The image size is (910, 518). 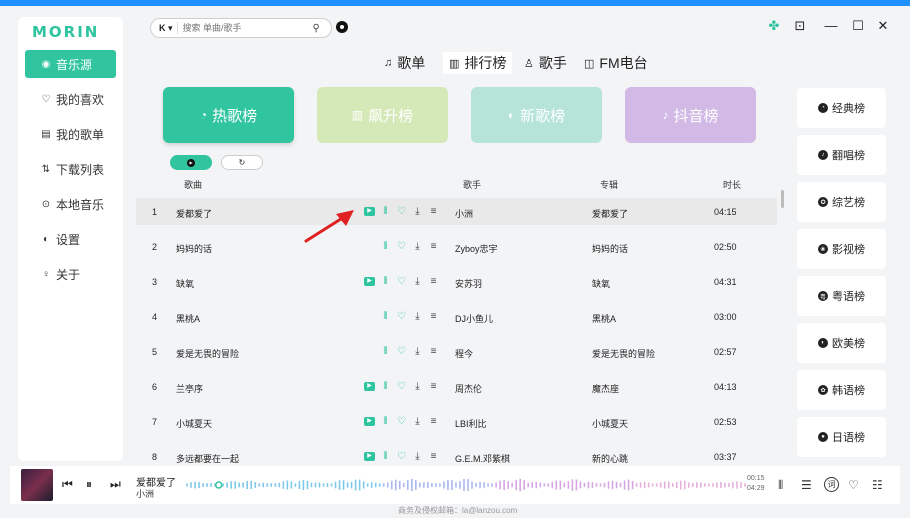 I want to click on vinyl-disc-icon, so click(x=342, y=27).